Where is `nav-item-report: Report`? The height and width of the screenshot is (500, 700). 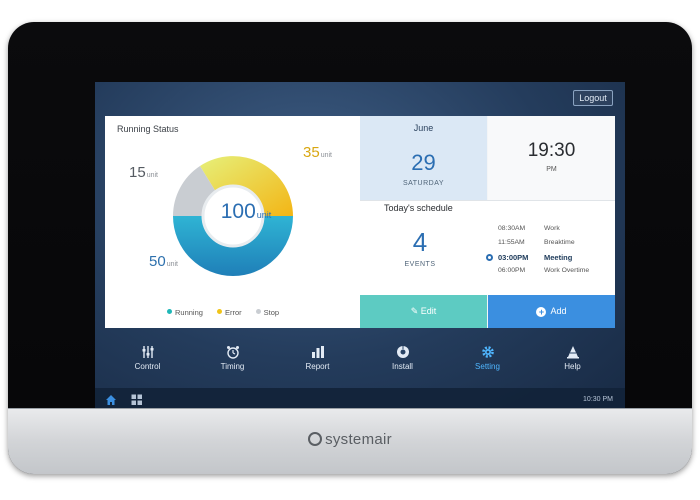
nav-item-report: Report is located at coordinates (317, 360).